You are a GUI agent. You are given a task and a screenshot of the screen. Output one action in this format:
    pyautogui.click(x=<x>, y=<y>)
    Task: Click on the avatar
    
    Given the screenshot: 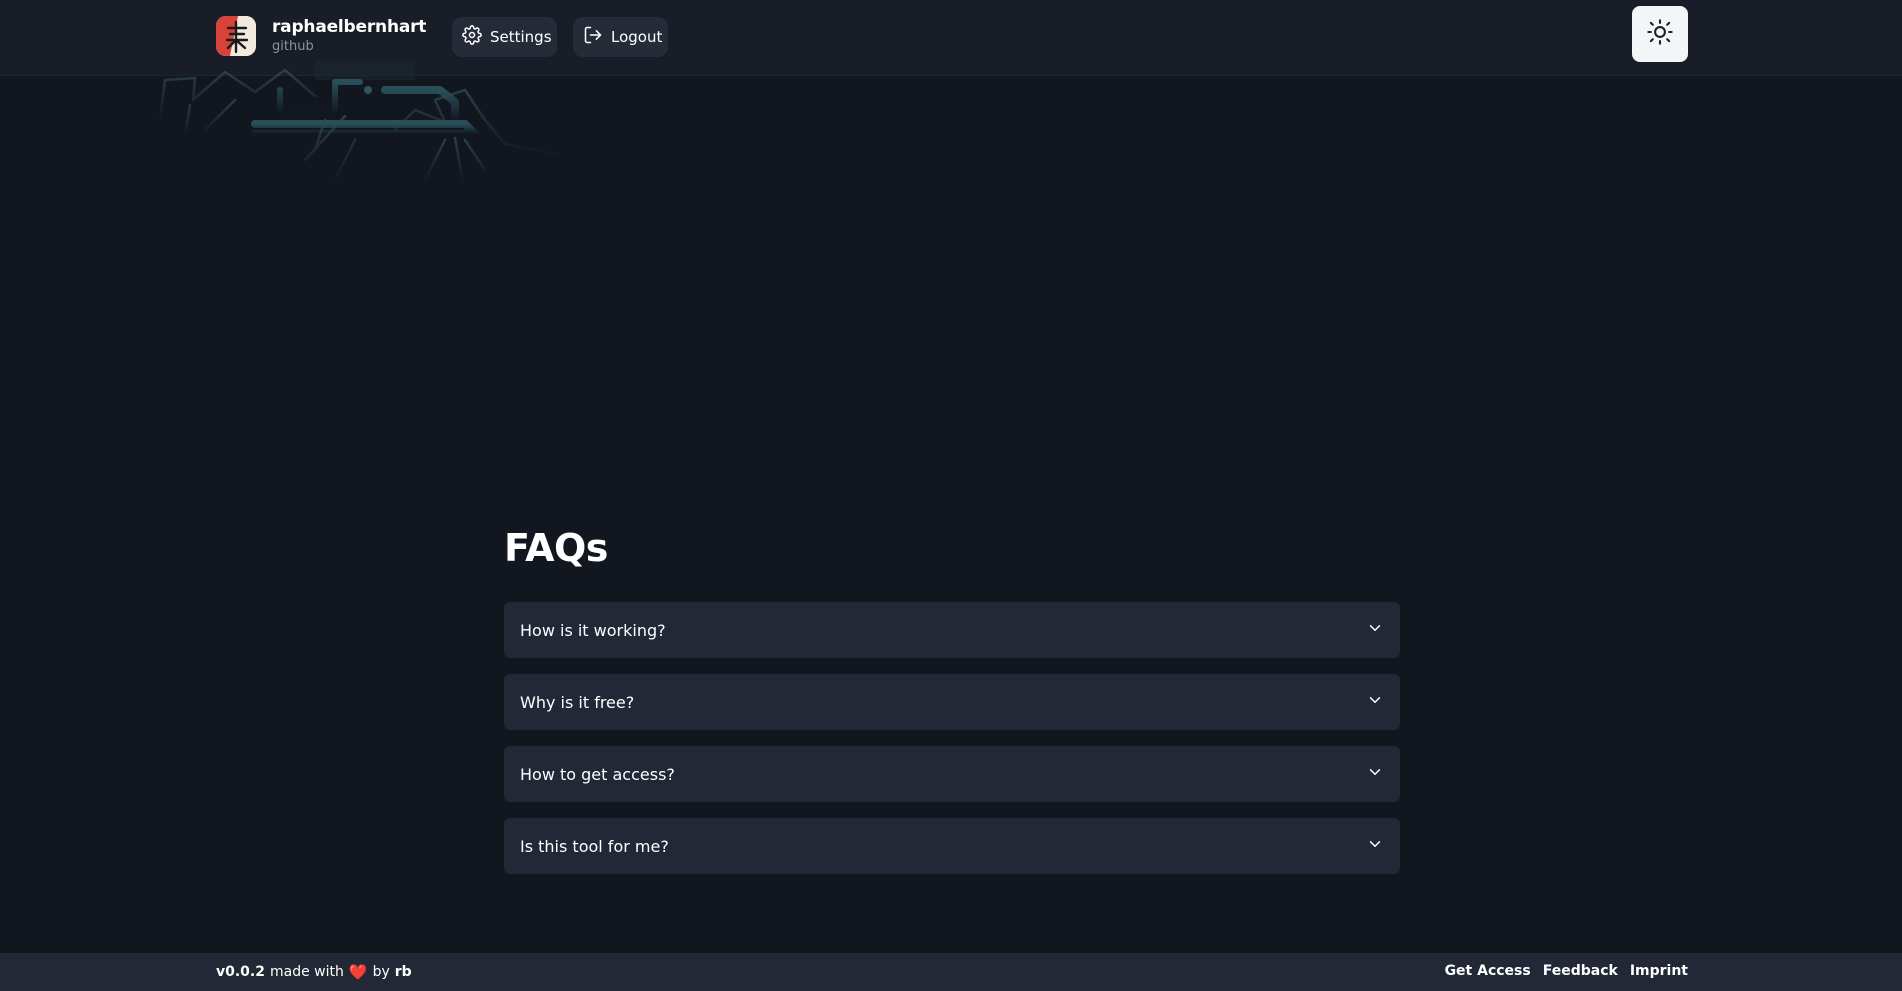 What is the action you would take?
    pyautogui.click(x=236, y=36)
    